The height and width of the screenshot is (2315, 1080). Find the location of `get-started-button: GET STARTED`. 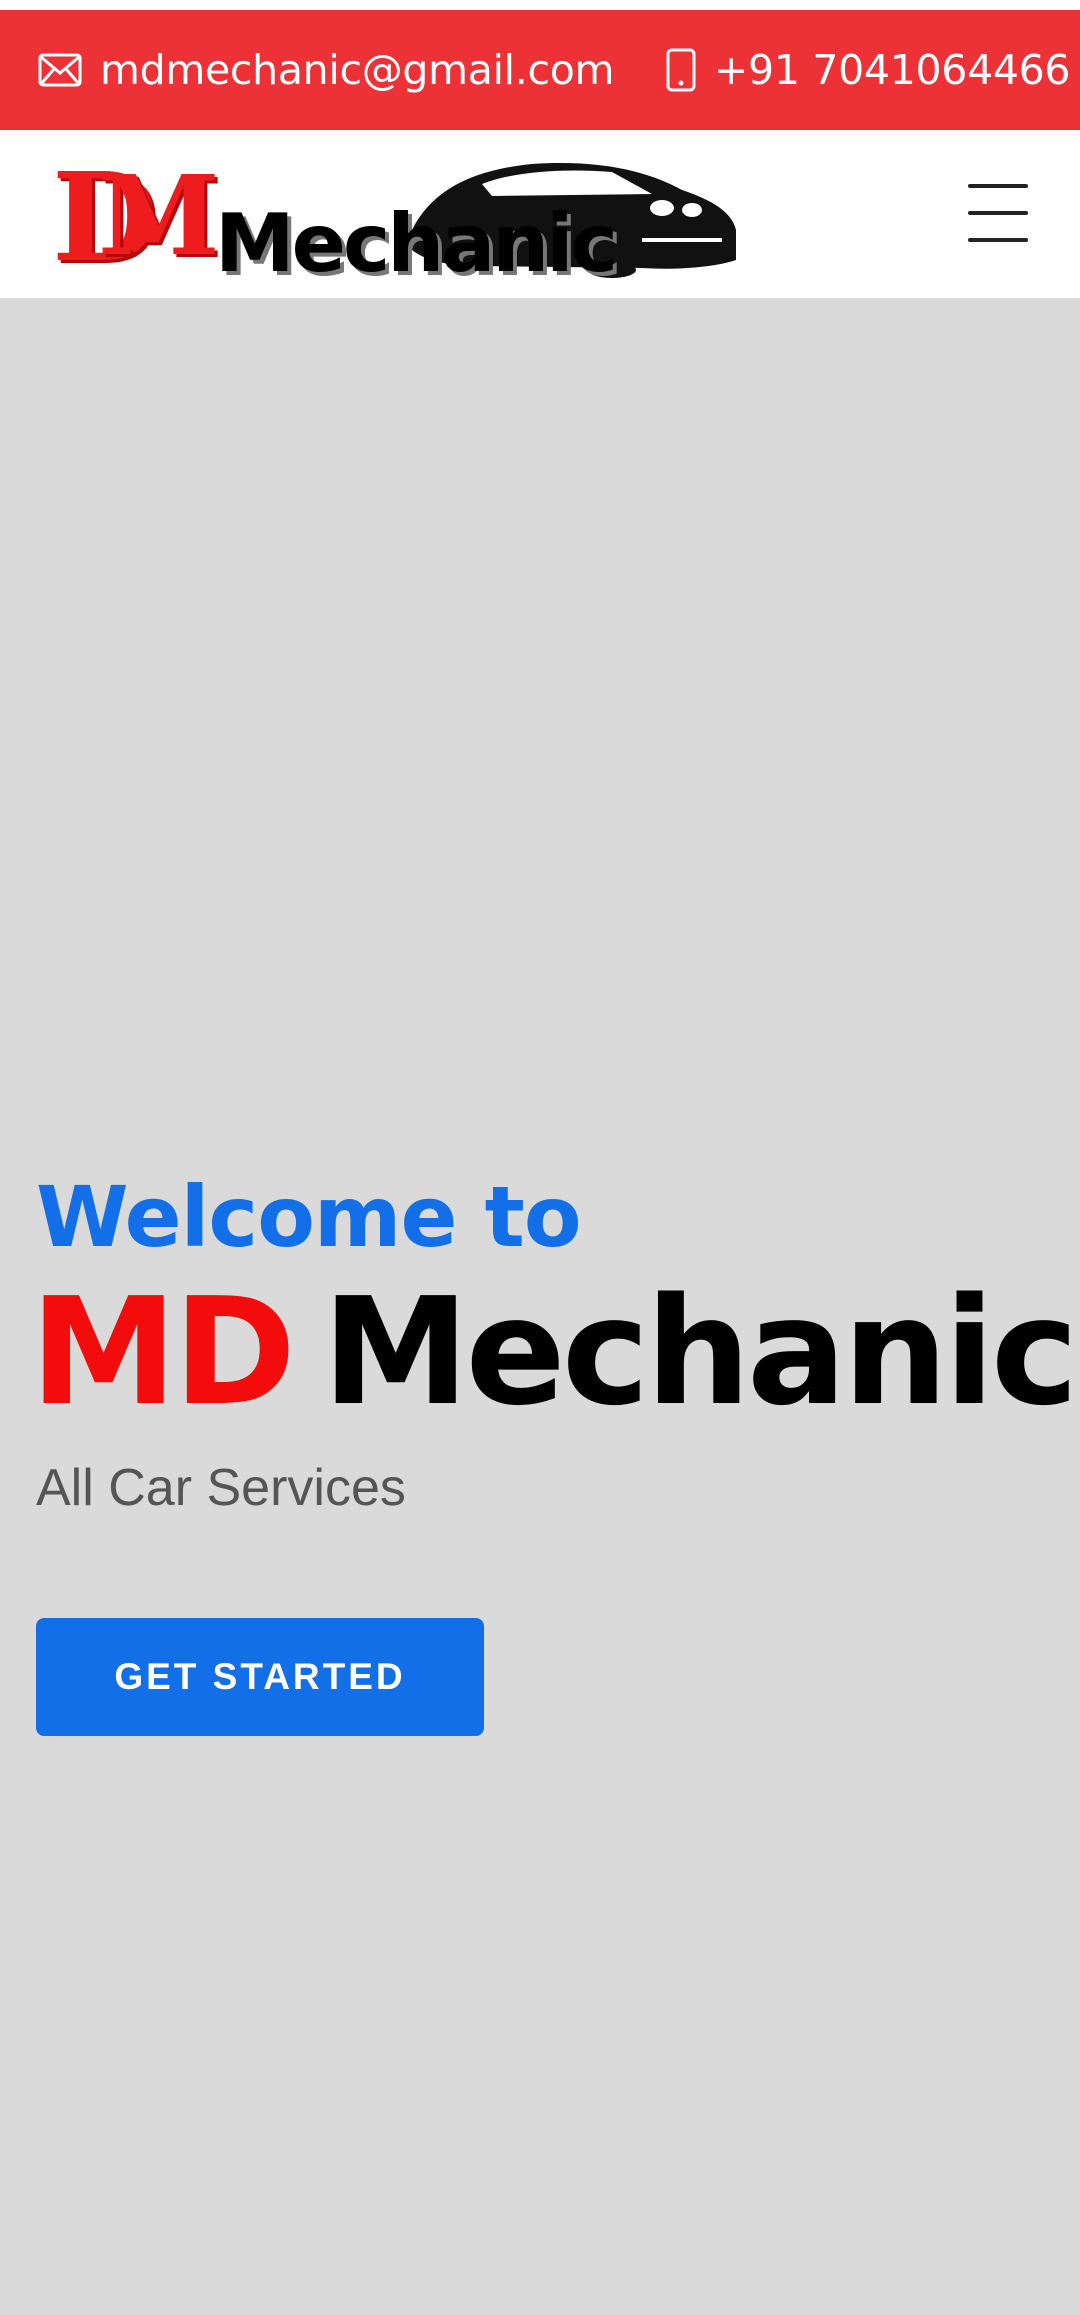

get-started-button: GET STARTED is located at coordinates (260, 1677).